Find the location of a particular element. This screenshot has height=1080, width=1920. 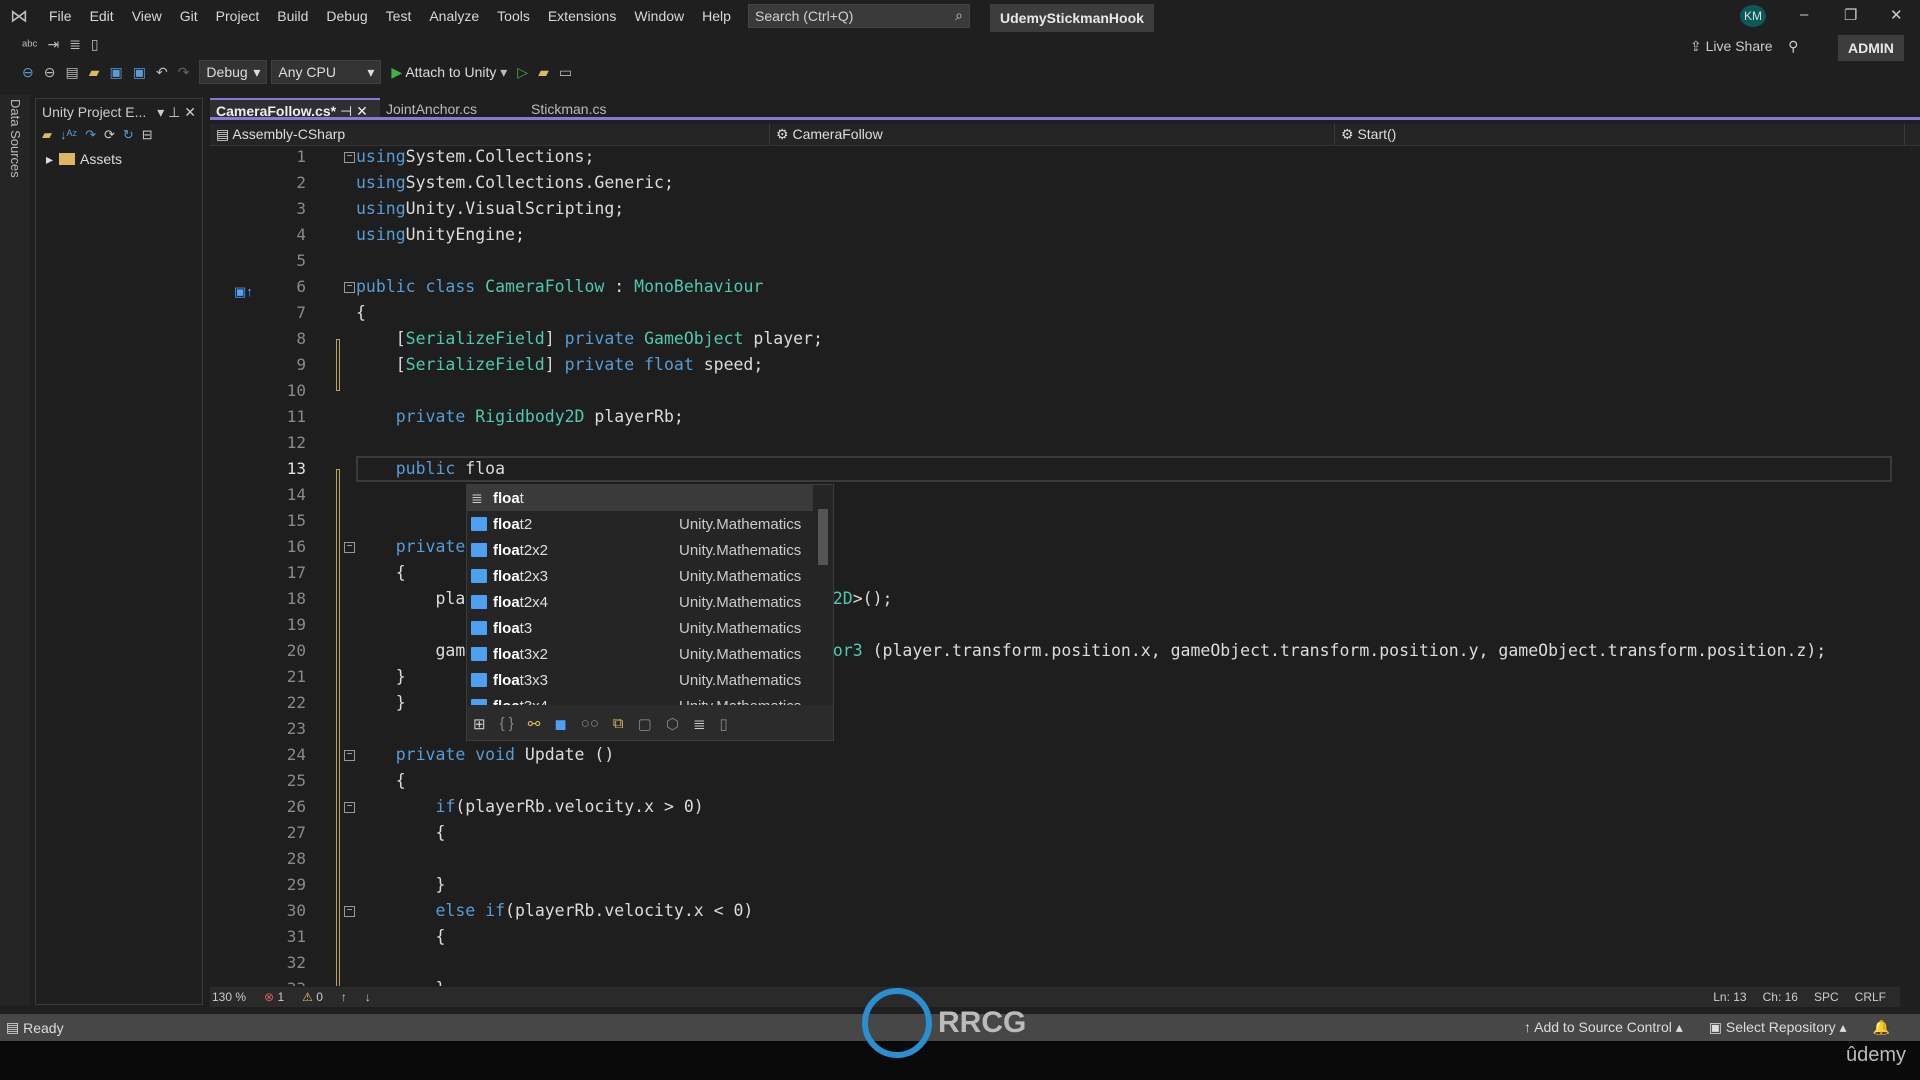

tab-close-icon: ⊣ ✕ is located at coordinates (352, 111).